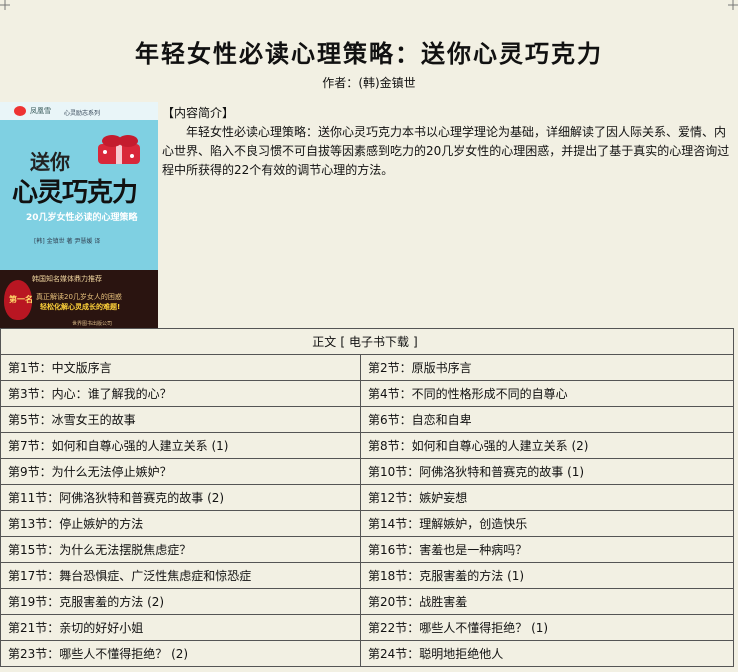  Describe the element at coordinates (180, 653) in the screenshot. I see `chapter-link: 第23节：哪些人不懂得拒绝？ (2)` at that location.